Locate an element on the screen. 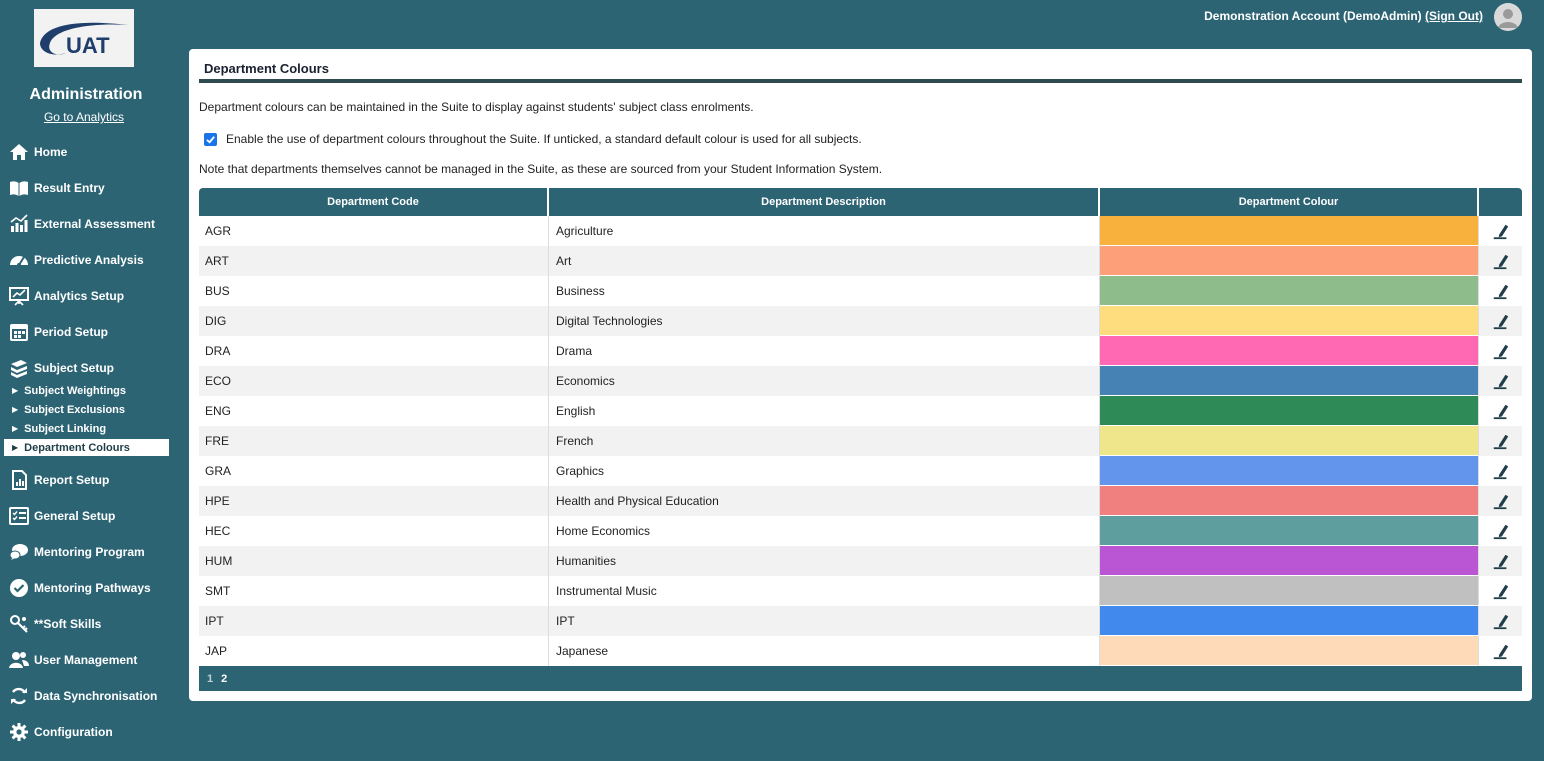 The image size is (1544, 761). table-row: ENG English is located at coordinates (860, 411).